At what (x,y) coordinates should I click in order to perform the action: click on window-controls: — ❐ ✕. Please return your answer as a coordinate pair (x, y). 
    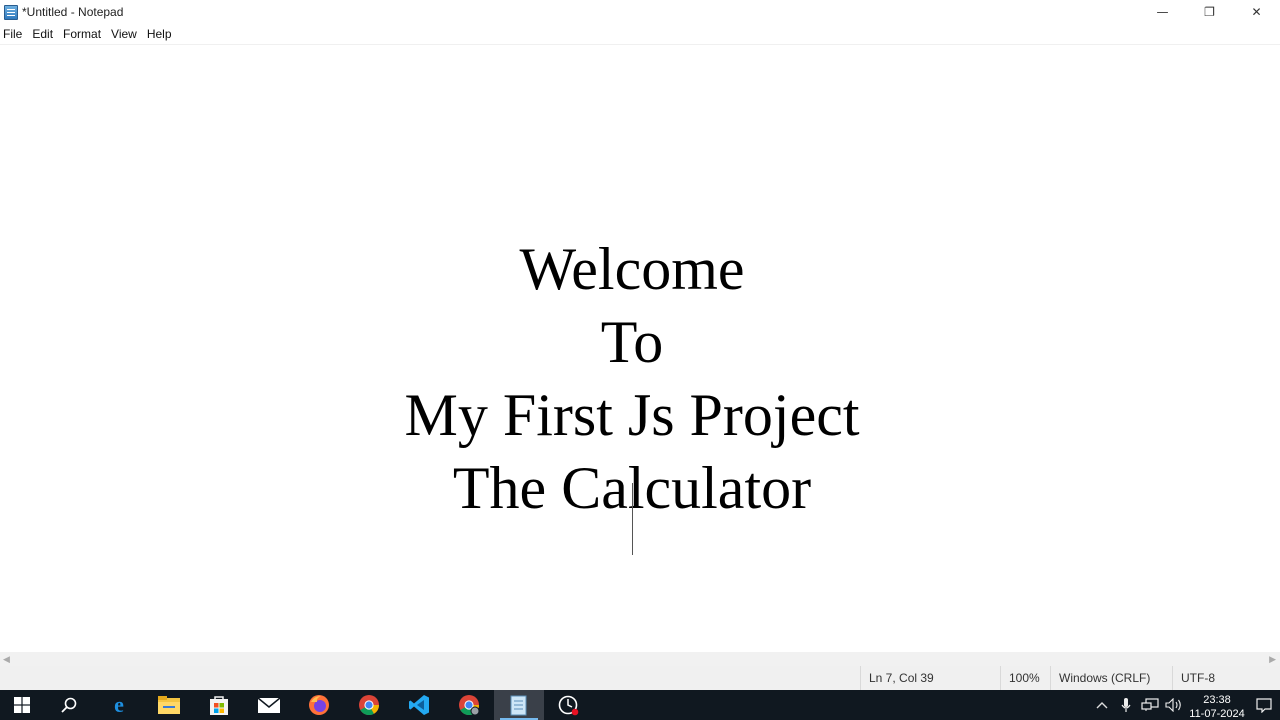
    Looking at the image, I should click on (1209, 12).